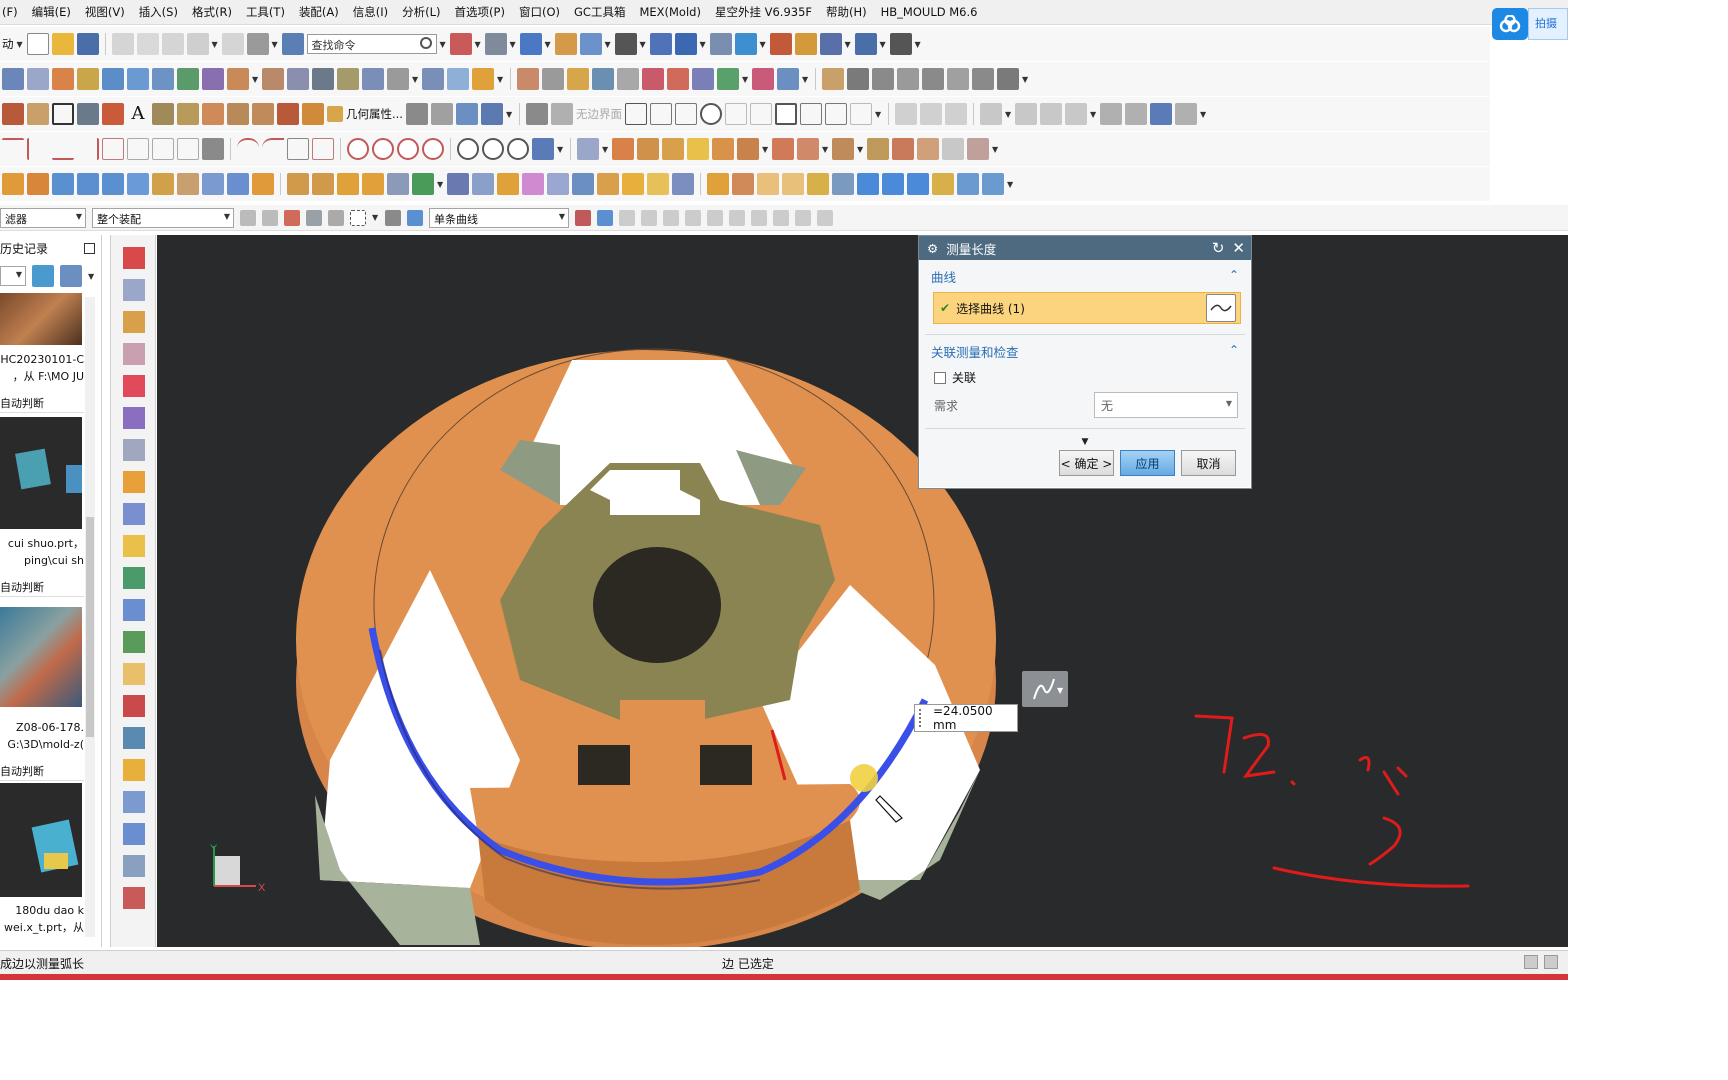  Describe the element at coordinates (358, 217) in the screenshot. I see `box-select-icon` at that location.